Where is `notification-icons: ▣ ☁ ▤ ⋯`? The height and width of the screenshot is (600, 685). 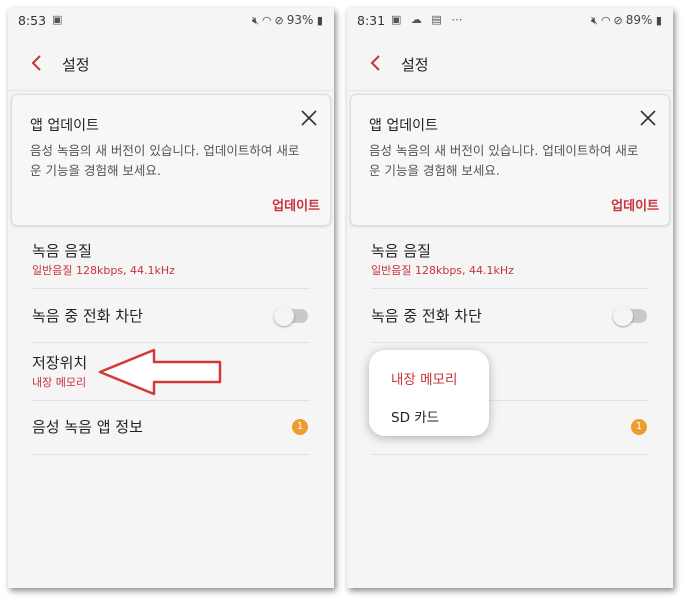 notification-icons: ▣ ☁ ▤ ⋯ is located at coordinates (428, 19).